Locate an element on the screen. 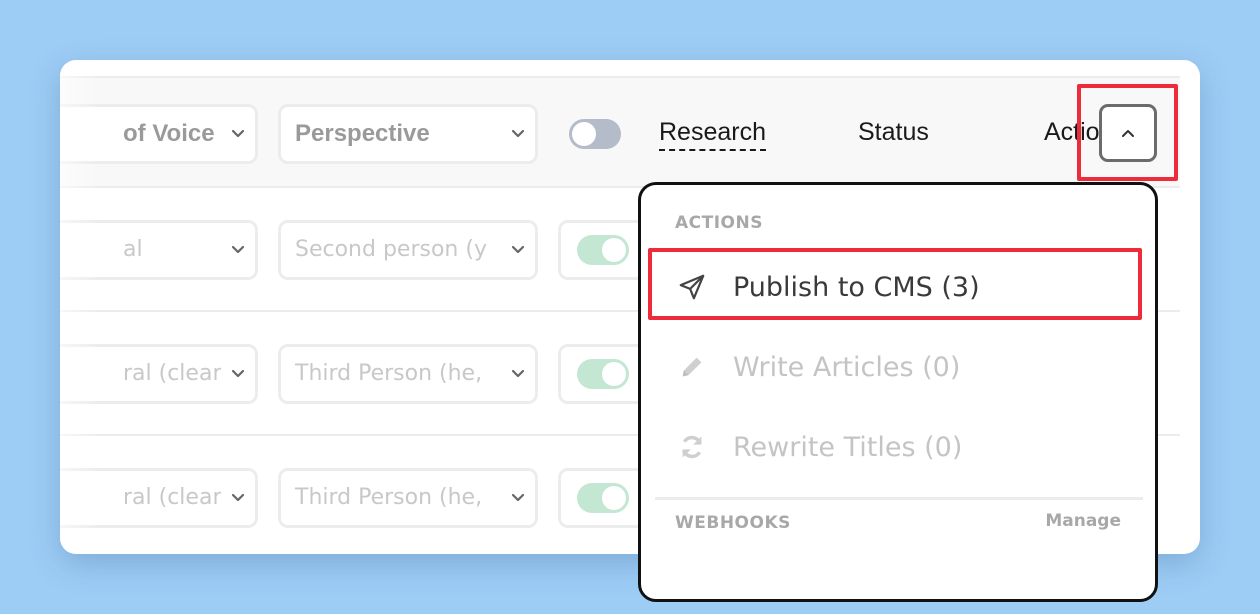  paper-plane-icon is located at coordinates (692, 287).